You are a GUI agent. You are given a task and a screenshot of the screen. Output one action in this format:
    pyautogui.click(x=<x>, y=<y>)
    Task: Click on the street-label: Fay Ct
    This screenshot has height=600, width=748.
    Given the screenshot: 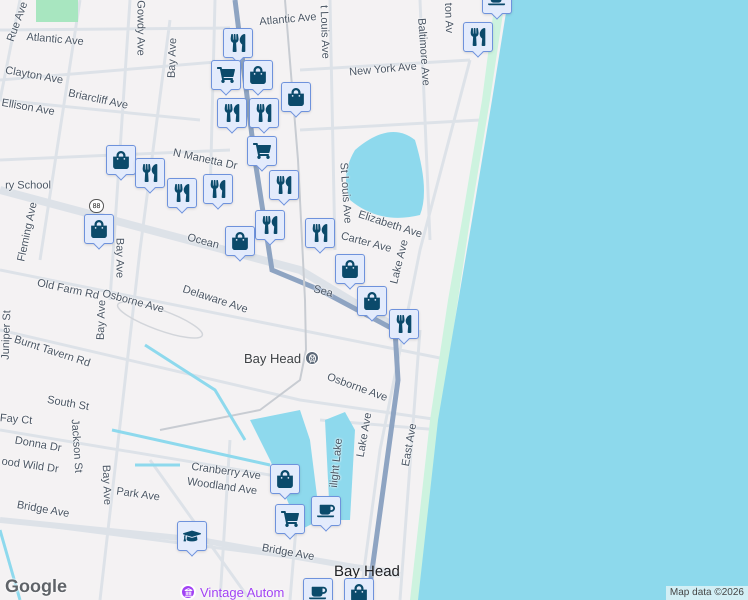 What is the action you would take?
    pyautogui.click(x=16, y=420)
    